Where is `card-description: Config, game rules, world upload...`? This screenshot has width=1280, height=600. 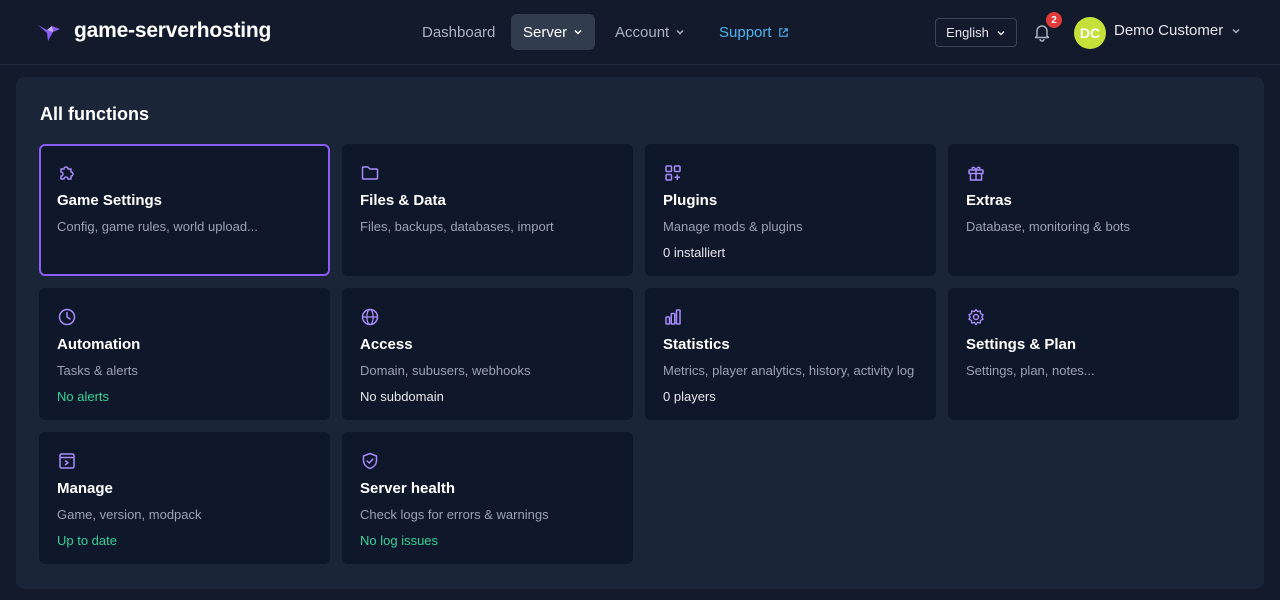
card-description: Config, game rules, world upload... is located at coordinates (157, 226).